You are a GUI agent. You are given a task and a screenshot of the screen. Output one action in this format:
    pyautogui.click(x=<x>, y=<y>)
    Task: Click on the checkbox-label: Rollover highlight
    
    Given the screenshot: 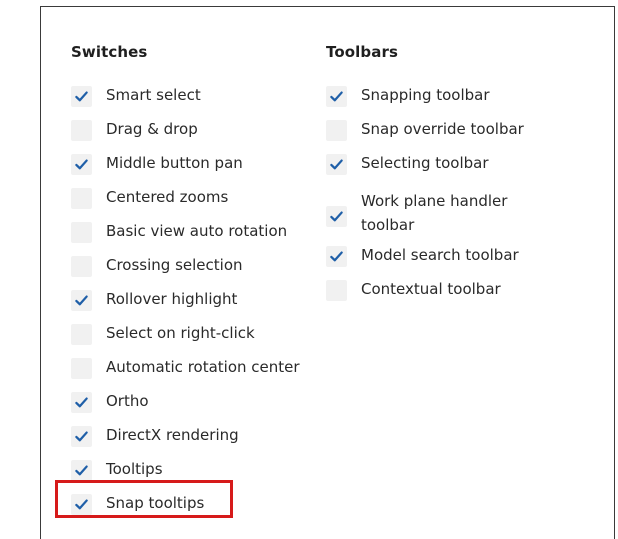 What is the action you would take?
    pyautogui.click(x=172, y=299)
    